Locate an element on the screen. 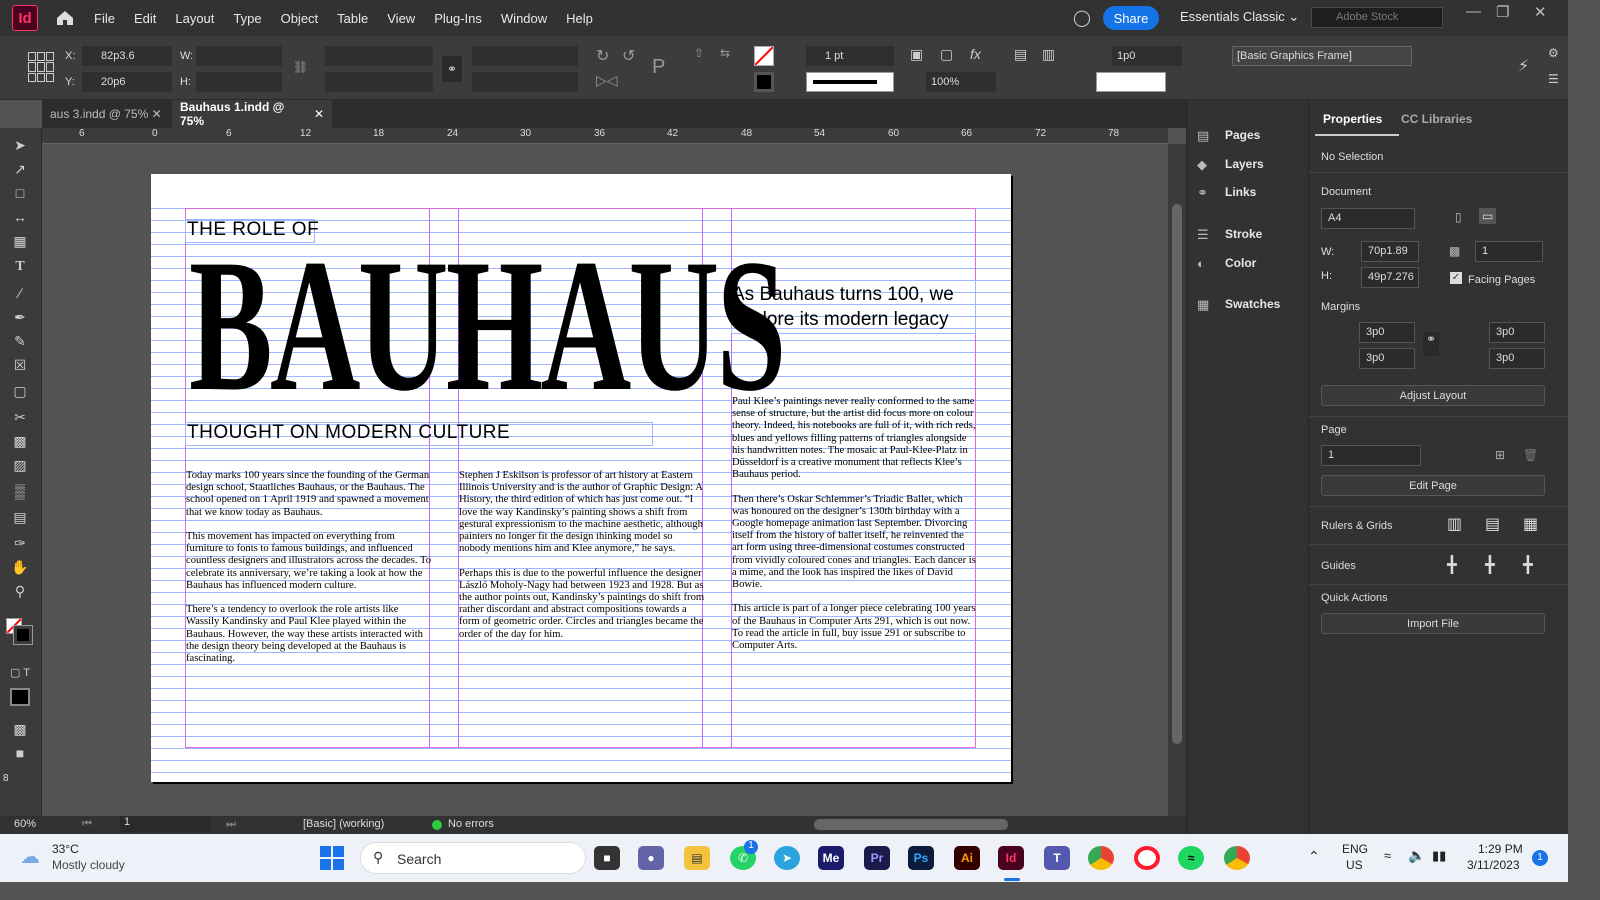  object-style-select: [Basic Graphics Frame] is located at coordinates (1322, 56).